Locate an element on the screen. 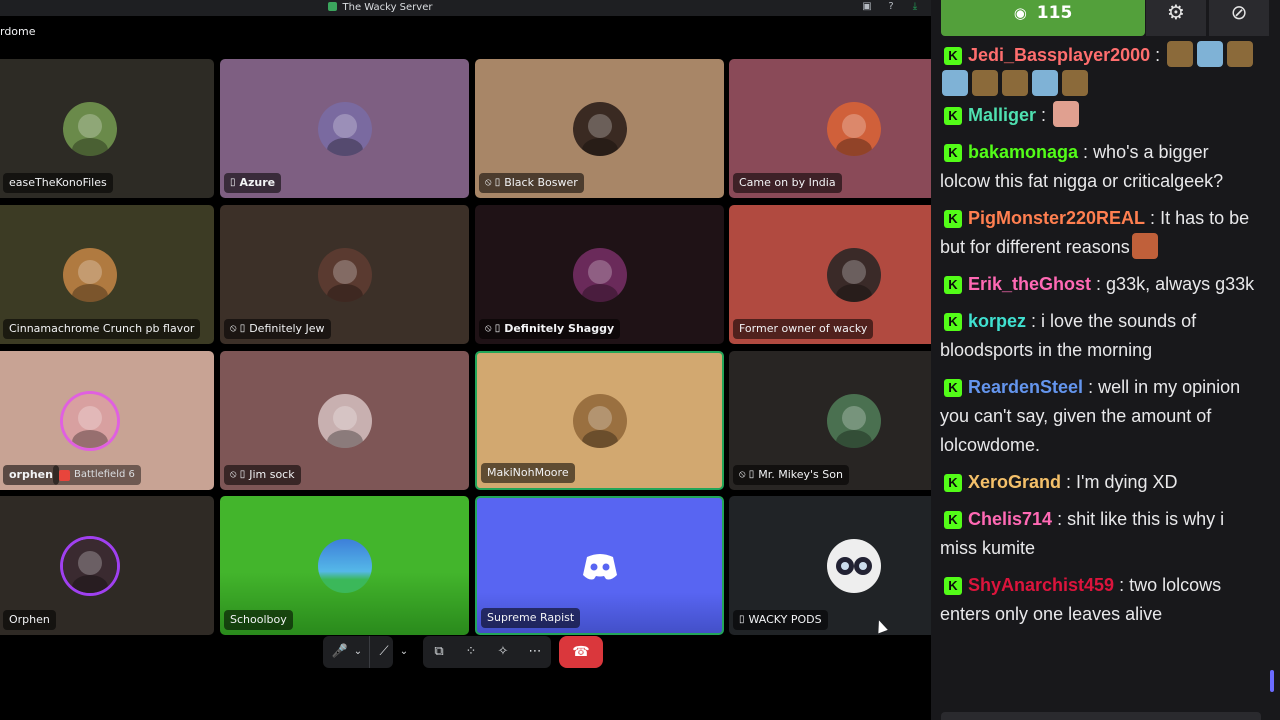 The image size is (1280, 720). participant-tile: Former owner of wacky is located at coordinates (830, 274).